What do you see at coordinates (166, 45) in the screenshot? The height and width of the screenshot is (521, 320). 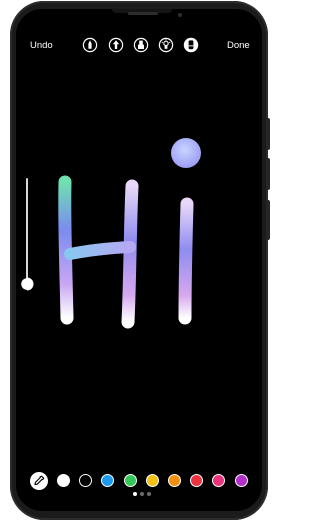 I see `neon-tool-icon` at bounding box center [166, 45].